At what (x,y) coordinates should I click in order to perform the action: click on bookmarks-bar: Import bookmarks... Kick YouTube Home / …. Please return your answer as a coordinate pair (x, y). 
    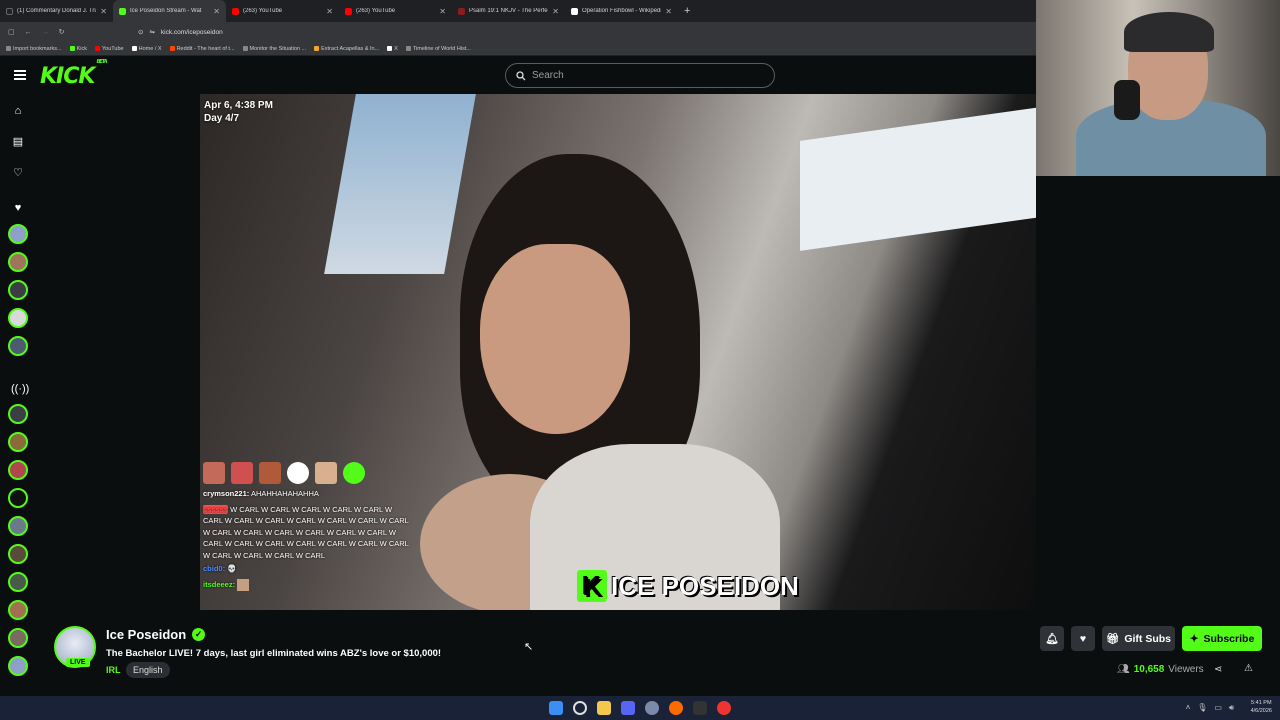
    Looking at the image, I should click on (518, 49).